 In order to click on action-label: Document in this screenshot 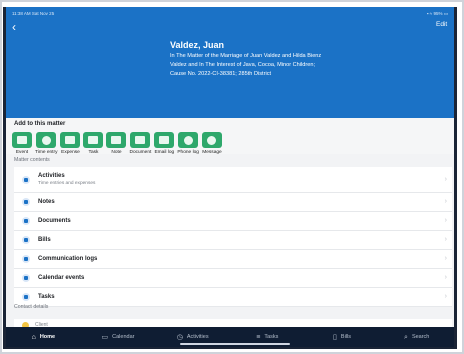, I will do `click(140, 152)`.